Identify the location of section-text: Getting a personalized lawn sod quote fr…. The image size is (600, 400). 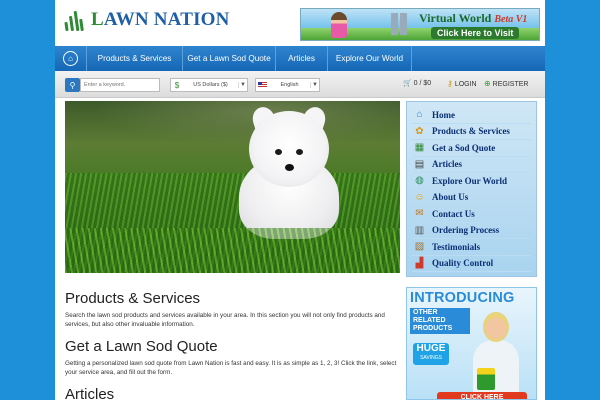
(231, 368).